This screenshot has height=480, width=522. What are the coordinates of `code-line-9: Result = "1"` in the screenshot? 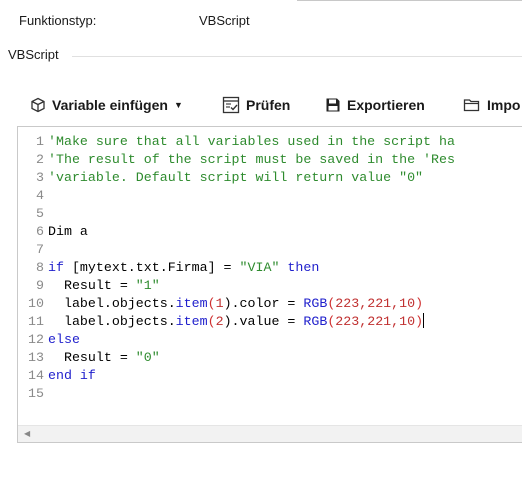 It's located at (285, 286).